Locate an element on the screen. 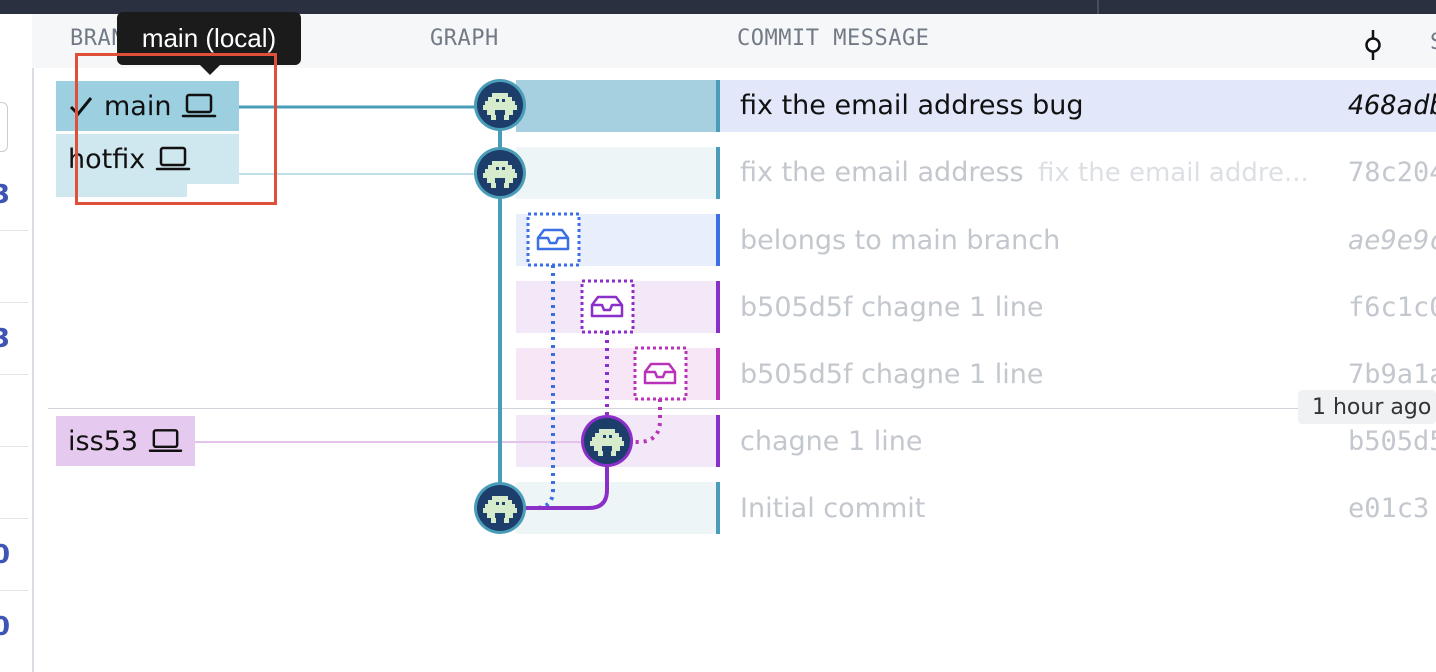 The height and width of the screenshot is (672, 1436). commit-message: Initial commit is located at coordinates (832, 508).